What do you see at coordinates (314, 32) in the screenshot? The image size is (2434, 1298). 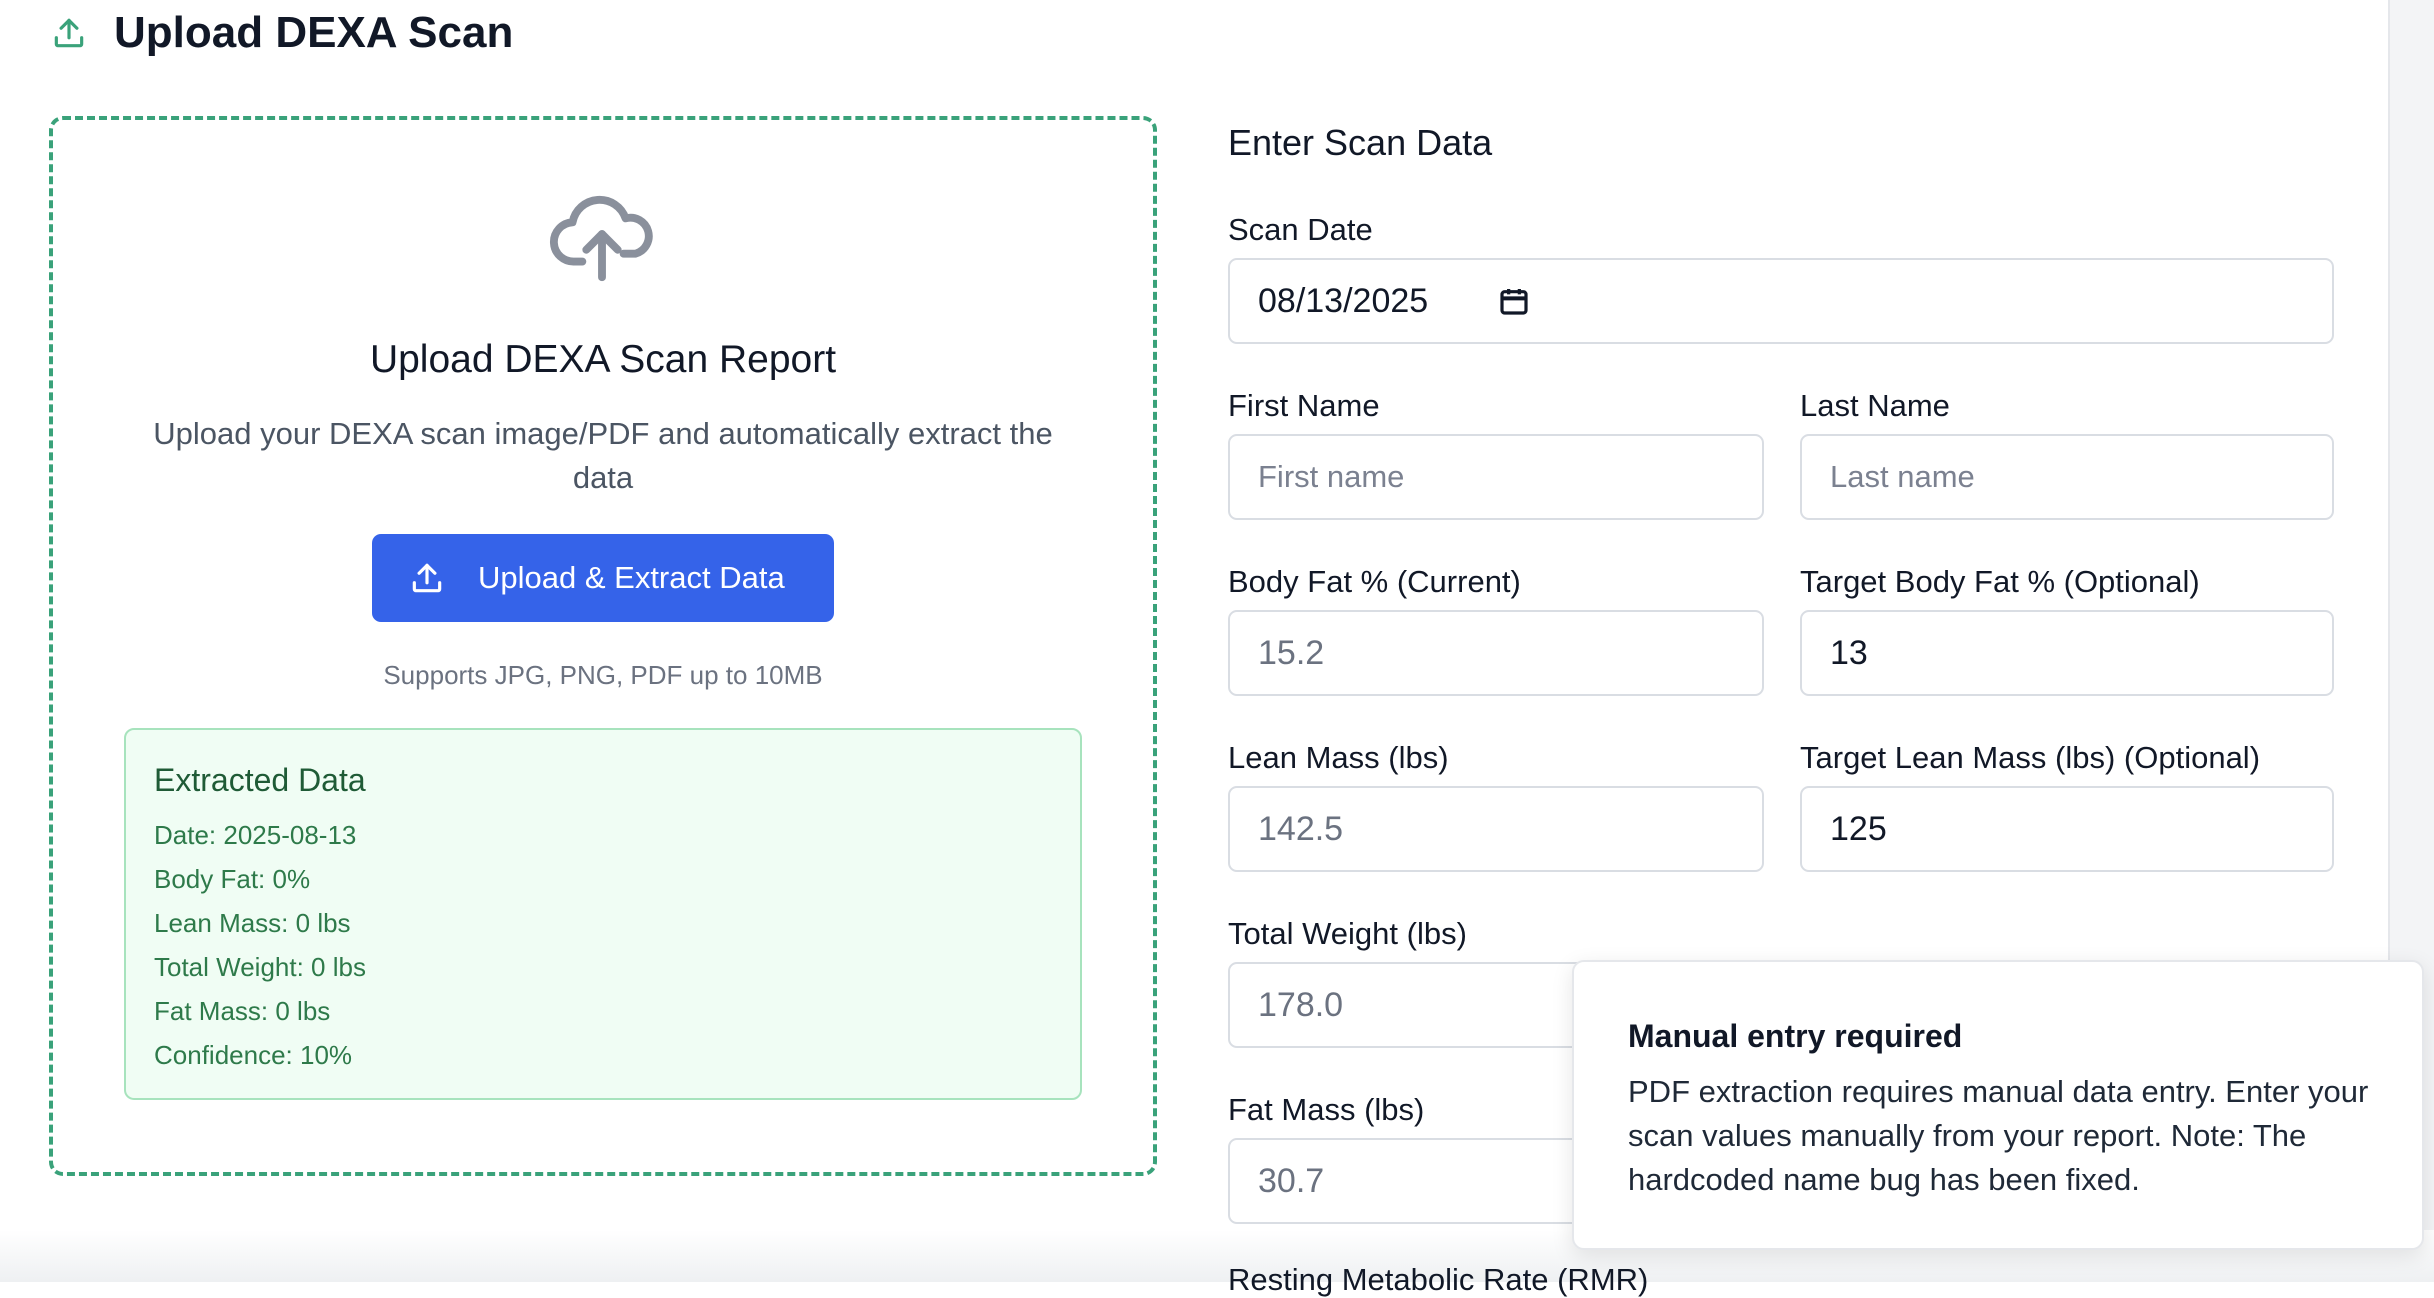 I see `page-title: Upload DEXA Scan` at bounding box center [314, 32].